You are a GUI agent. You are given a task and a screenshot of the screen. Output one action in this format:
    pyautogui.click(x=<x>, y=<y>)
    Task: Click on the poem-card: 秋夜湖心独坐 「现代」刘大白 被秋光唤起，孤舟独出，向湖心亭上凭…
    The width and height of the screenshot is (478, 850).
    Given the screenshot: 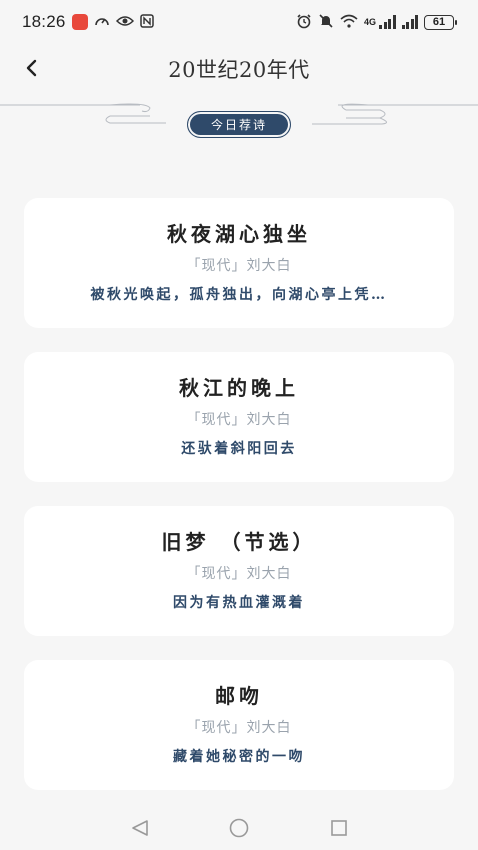 What is the action you would take?
    pyautogui.click(x=239, y=263)
    